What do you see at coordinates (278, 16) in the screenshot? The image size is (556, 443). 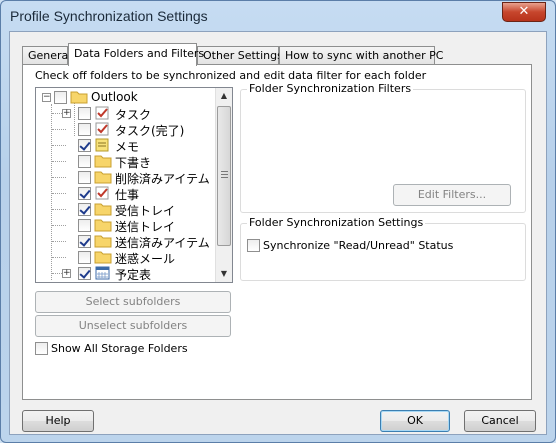 I see `title-bar: Profile Synchronization Settings ✕` at bounding box center [278, 16].